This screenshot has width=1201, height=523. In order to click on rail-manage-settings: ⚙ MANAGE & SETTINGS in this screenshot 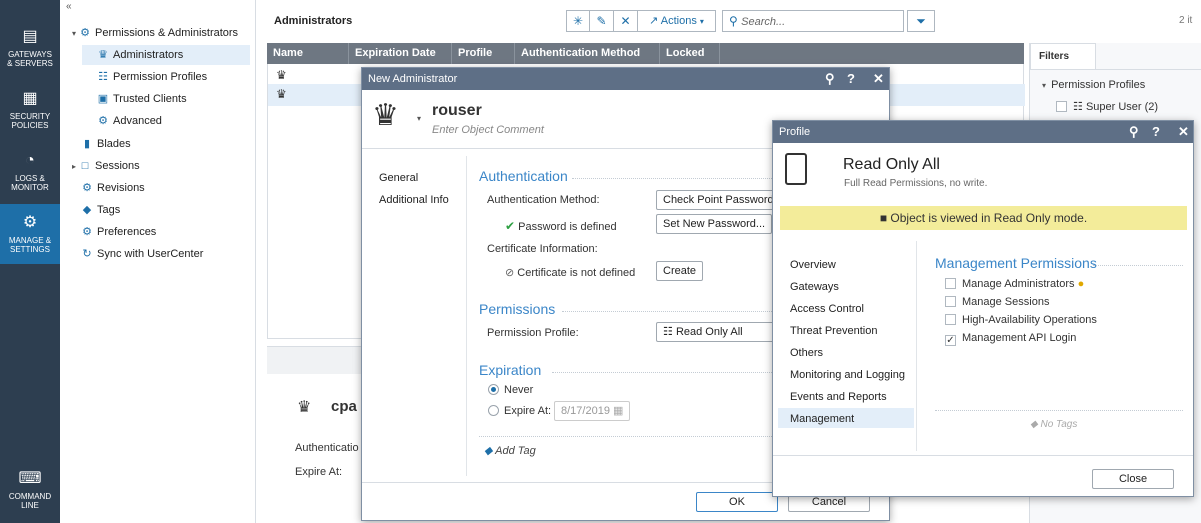, I will do `click(30, 234)`.